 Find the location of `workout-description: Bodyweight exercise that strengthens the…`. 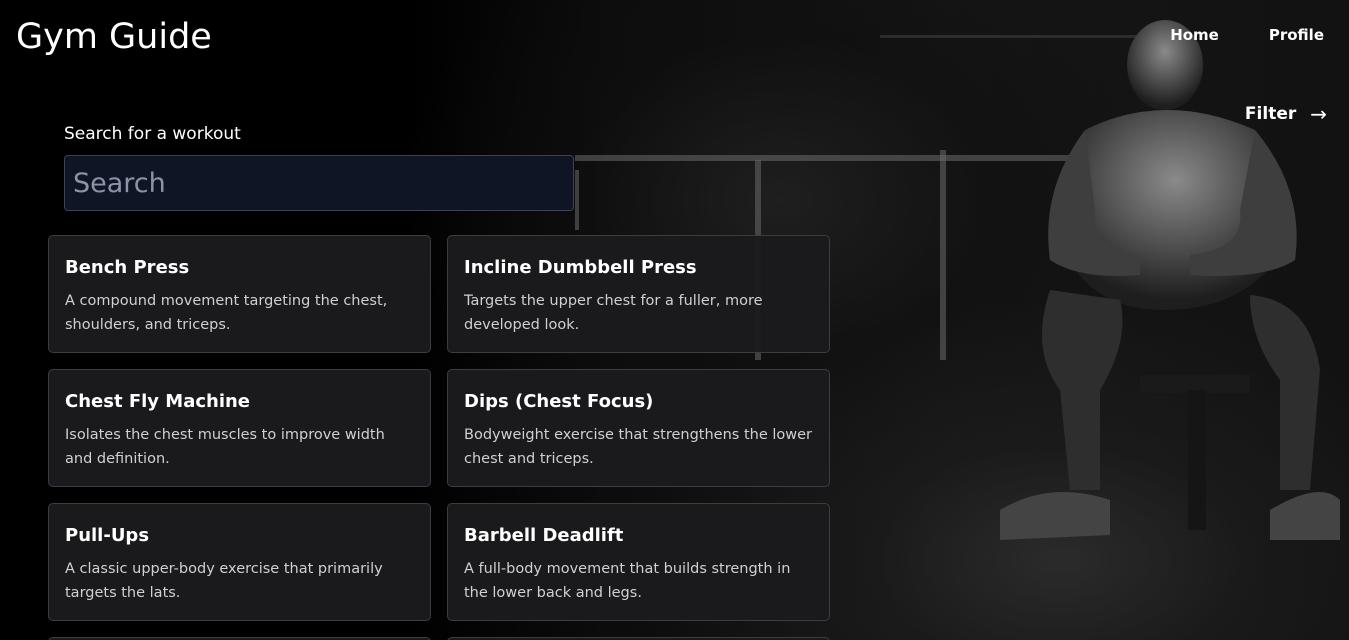

workout-description: Bodyweight exercise that strengthens the… is located at coordinates (638, 447).